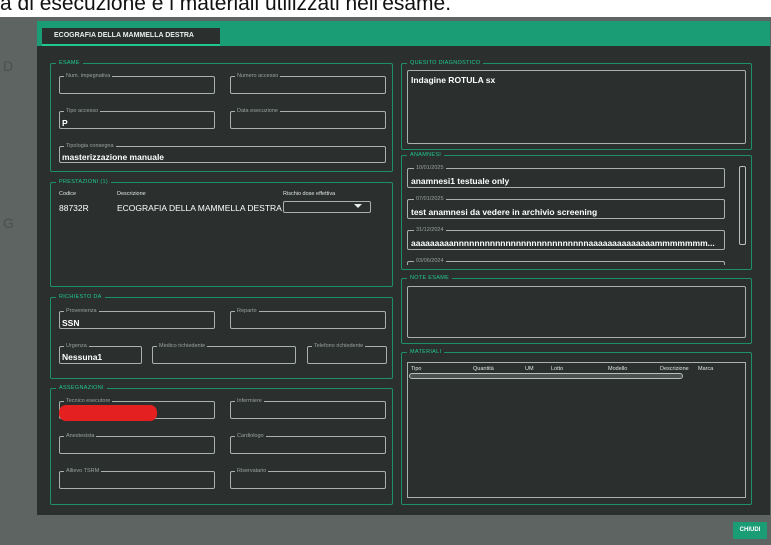  I want to click on data-esecuzione-label: Data esecuzione, so click(257, 111).